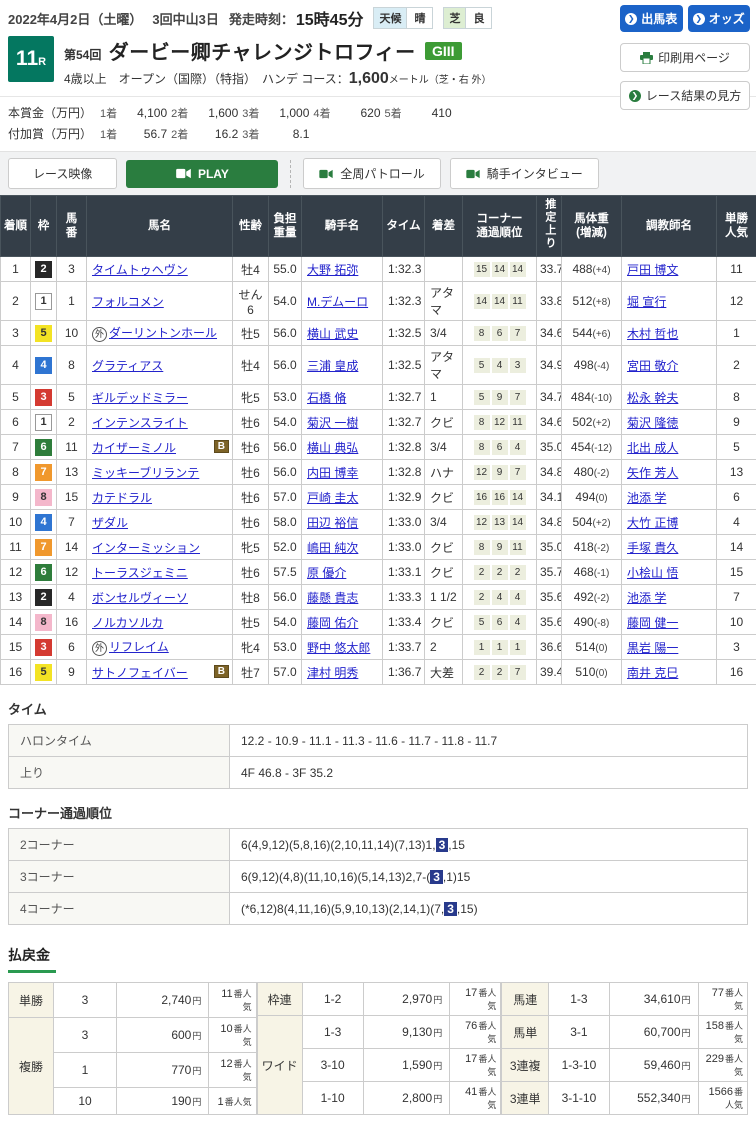  What do you see at coordinates (43, 472) in the screenshot?
I see `bracket-badge: 7` at bounding box center [43, 472].